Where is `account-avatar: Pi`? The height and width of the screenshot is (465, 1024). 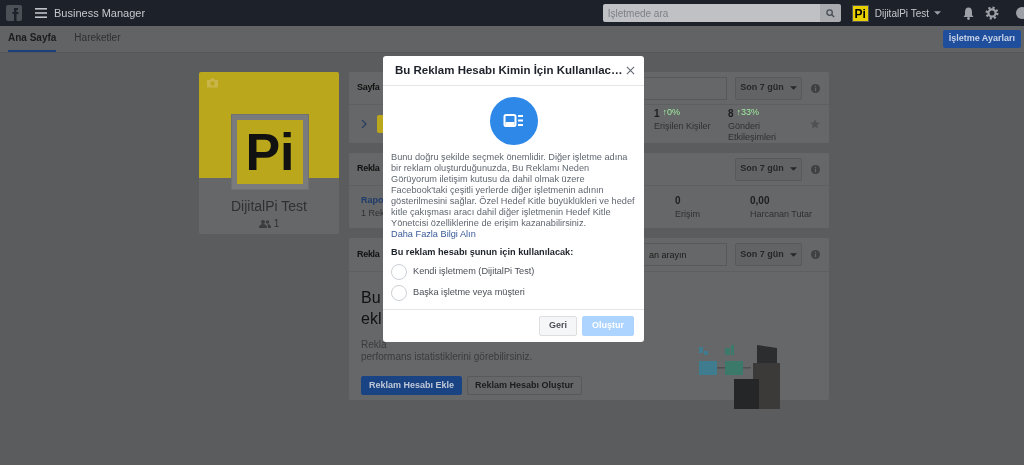 account-avatar: Pi is located at coordinates (860, 13).